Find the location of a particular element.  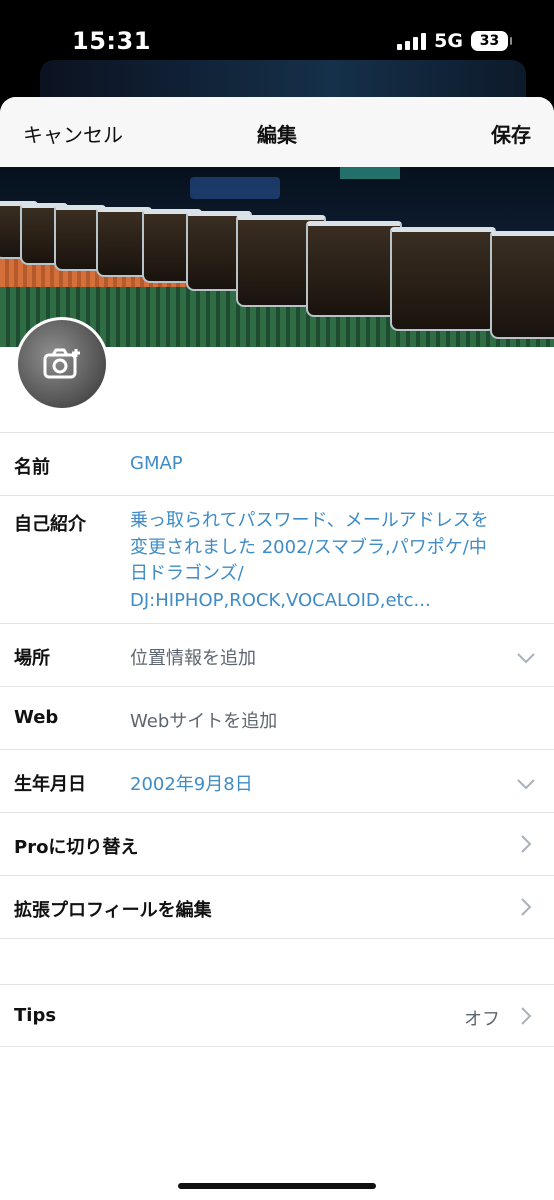

web-row: Web Webサイトを追加 is located at coordinates (277, 717).